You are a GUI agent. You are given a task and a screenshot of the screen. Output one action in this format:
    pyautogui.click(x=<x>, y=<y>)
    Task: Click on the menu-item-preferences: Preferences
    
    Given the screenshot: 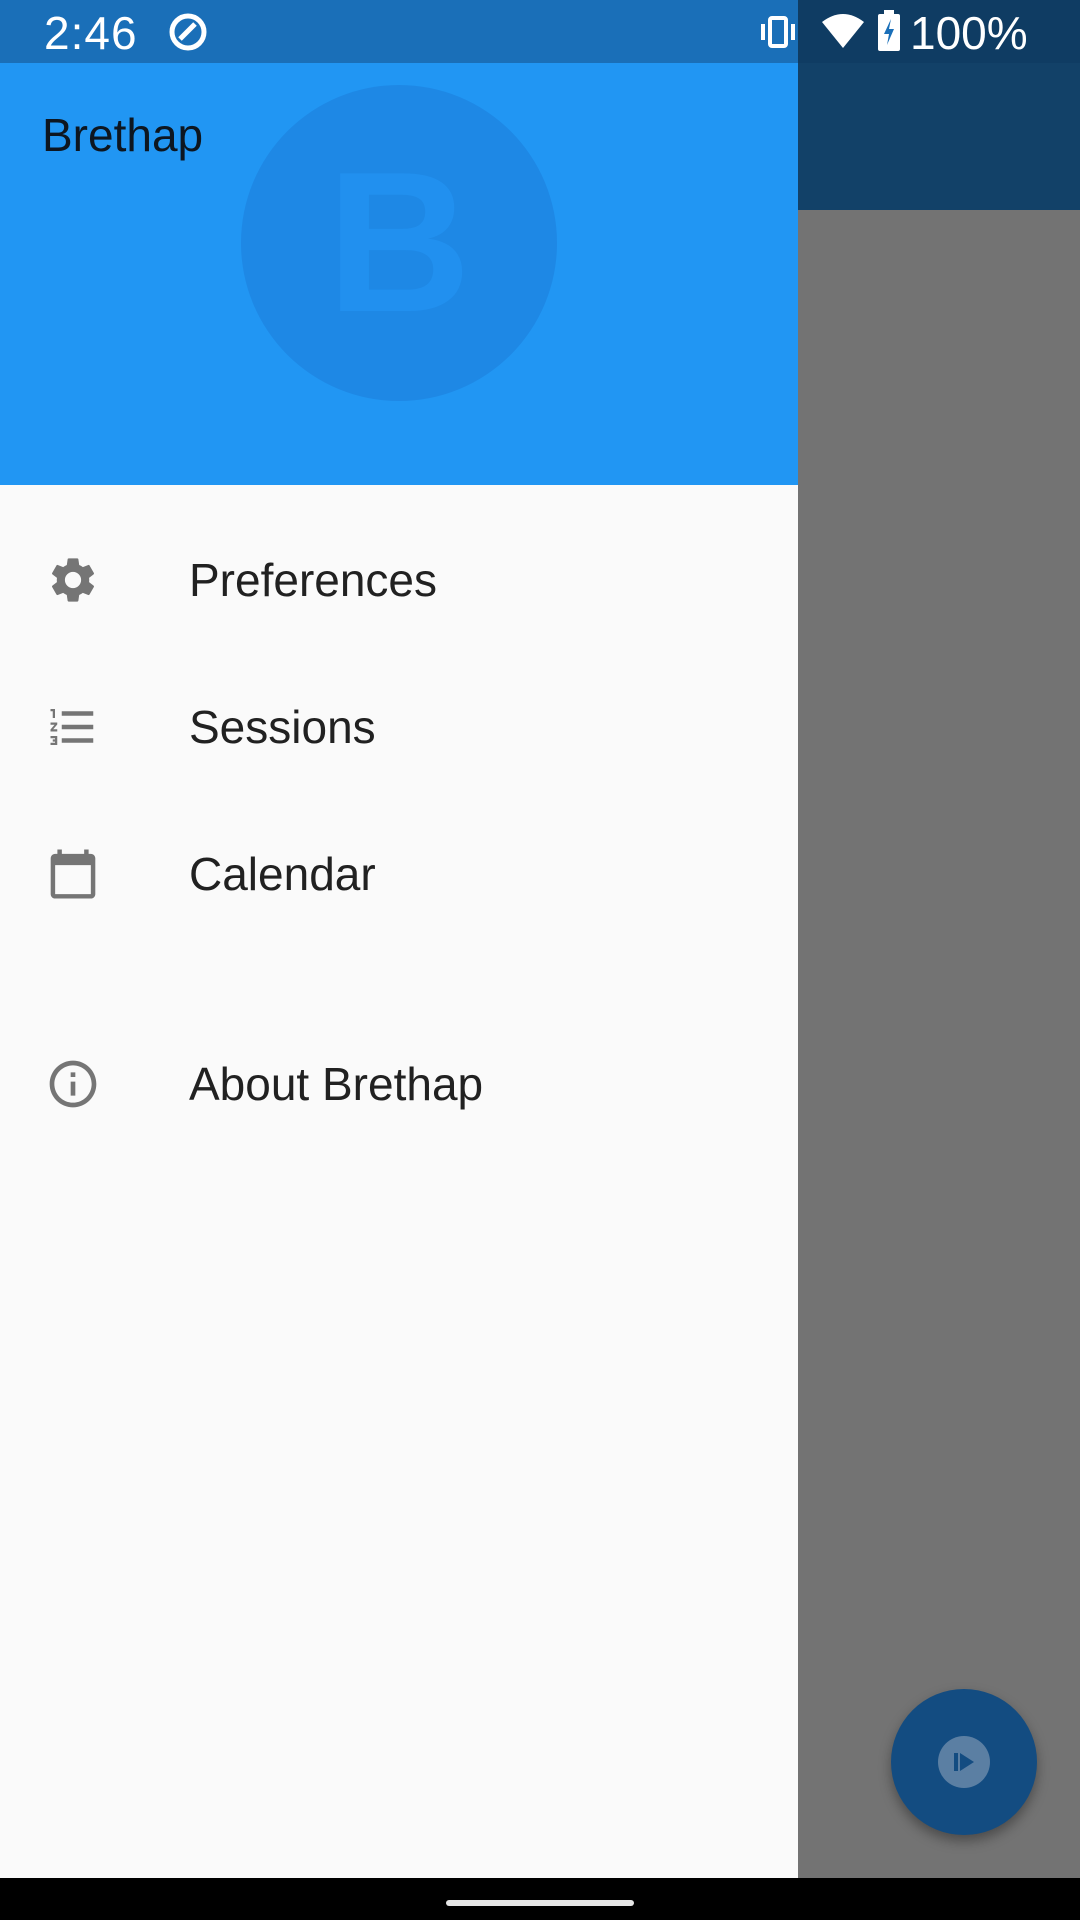 What is the action you would take?
    pyautogui.click(x=399, y=580)
    